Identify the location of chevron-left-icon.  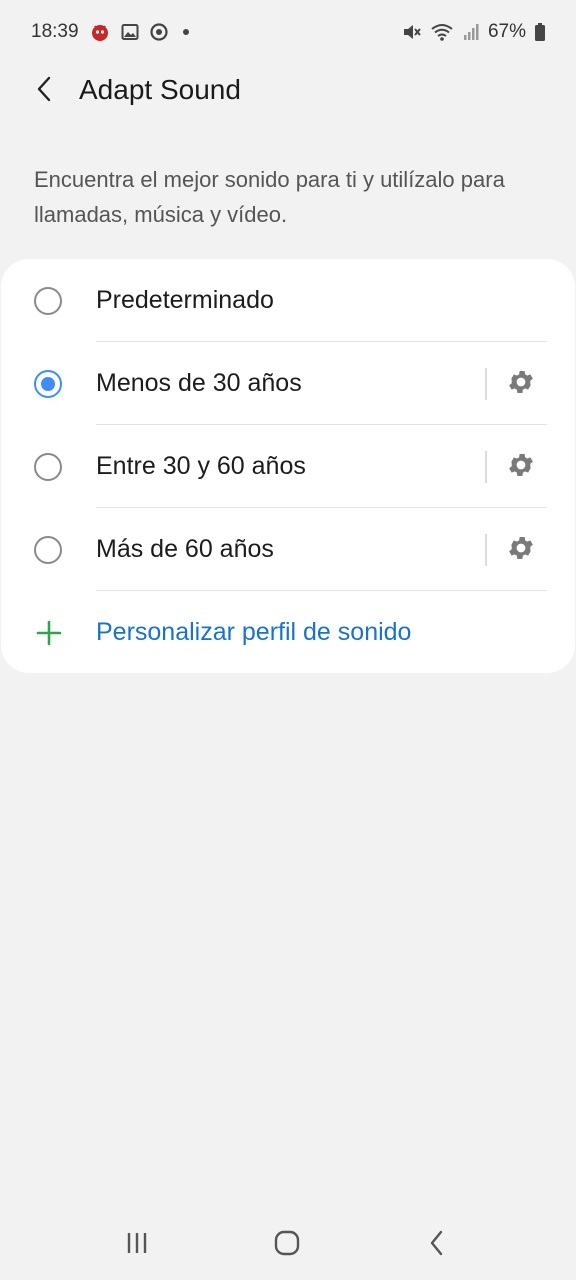
(44, 90).